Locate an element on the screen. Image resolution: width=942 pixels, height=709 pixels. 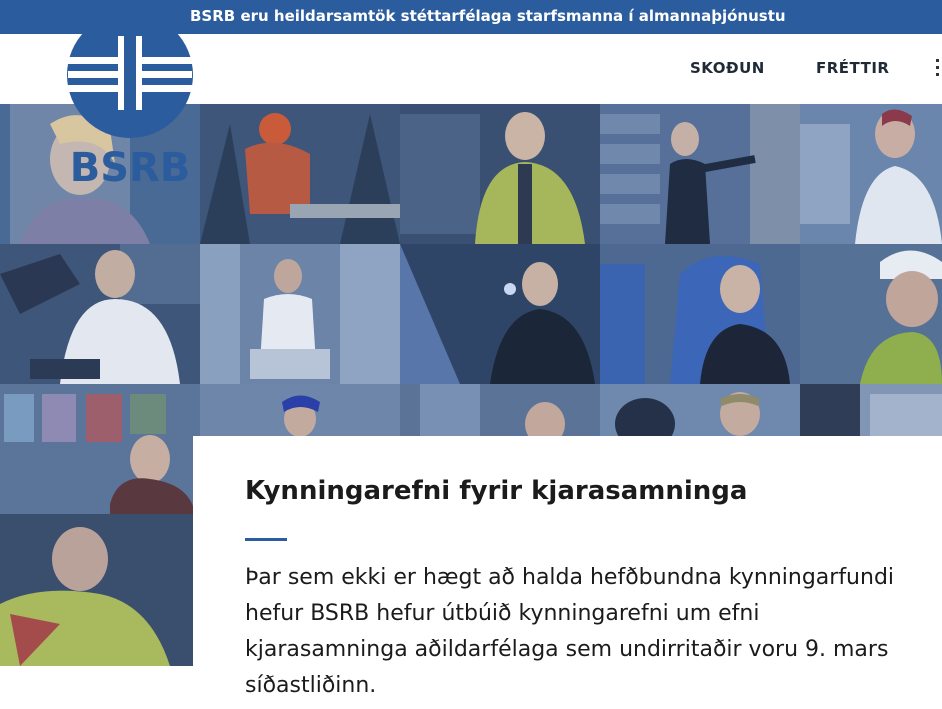
bsrb-logo-icon: BSRB is located at coordinates (130, 101).